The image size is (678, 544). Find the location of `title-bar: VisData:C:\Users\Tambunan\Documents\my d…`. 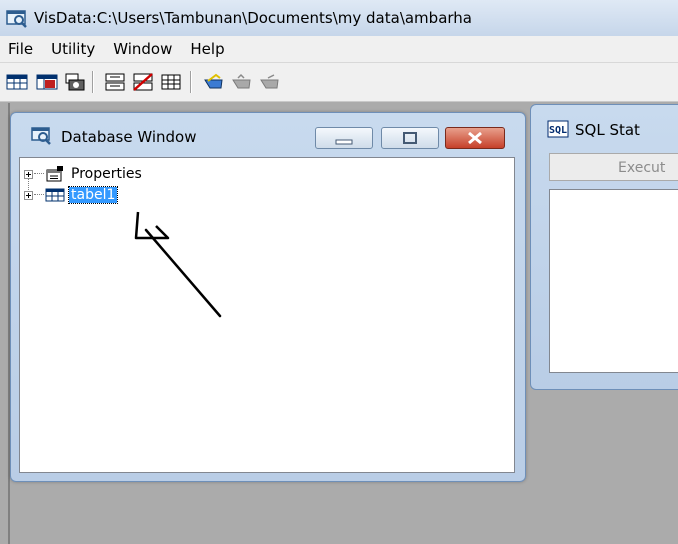

title-bar: VisData:C:\Users\Tambunan\Documents\my d… is located at coordinates (339, 18).